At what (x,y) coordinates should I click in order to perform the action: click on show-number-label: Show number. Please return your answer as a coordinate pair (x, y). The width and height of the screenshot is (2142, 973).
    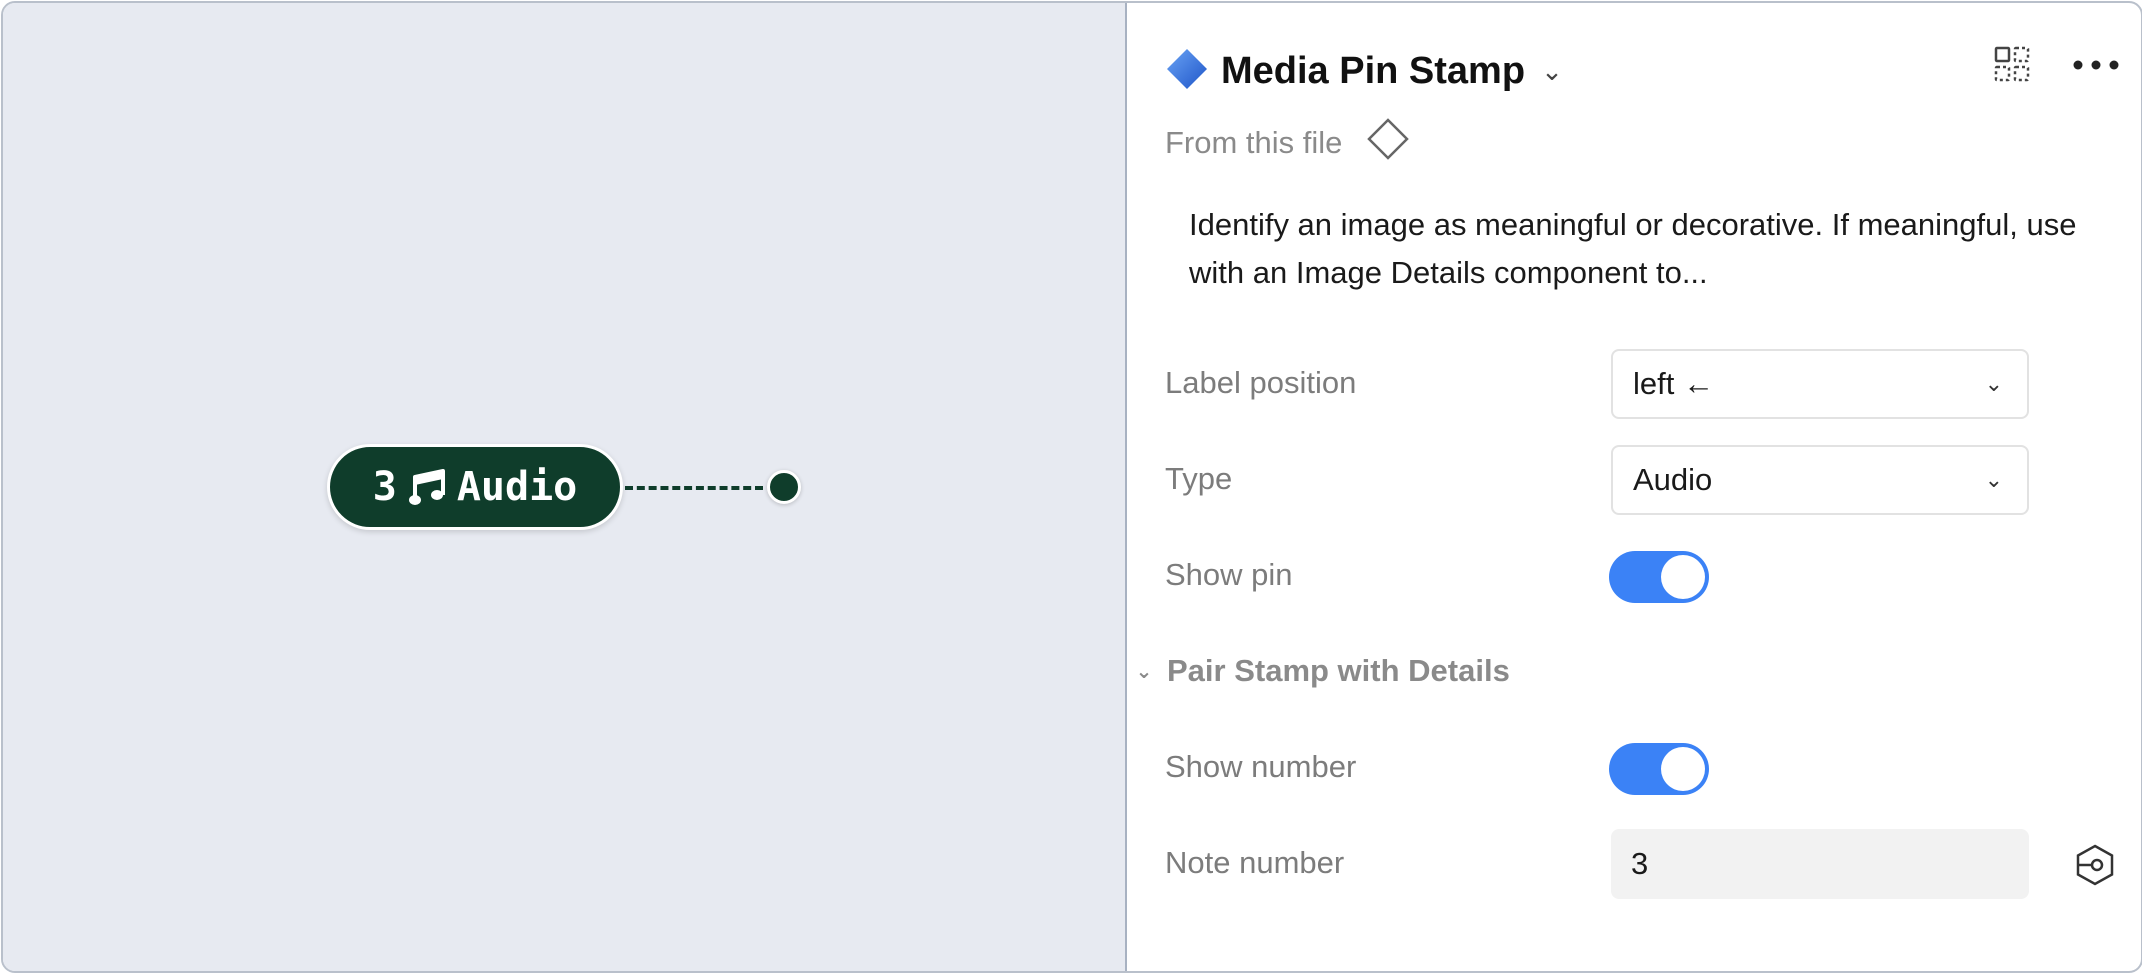
    Looking at the image, I should click on (1261, 766).